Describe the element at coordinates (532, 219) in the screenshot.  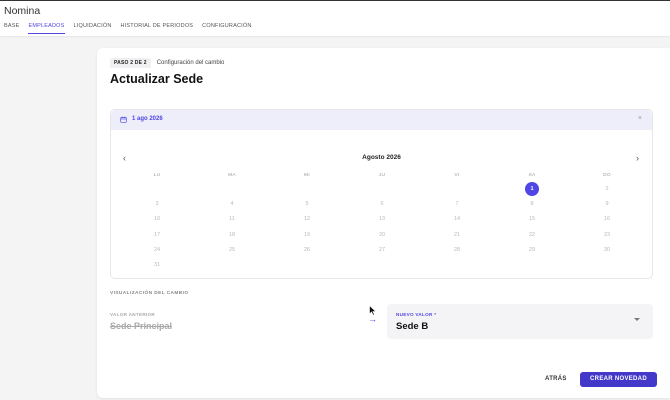
I see `calendar-day: 15` at that location.